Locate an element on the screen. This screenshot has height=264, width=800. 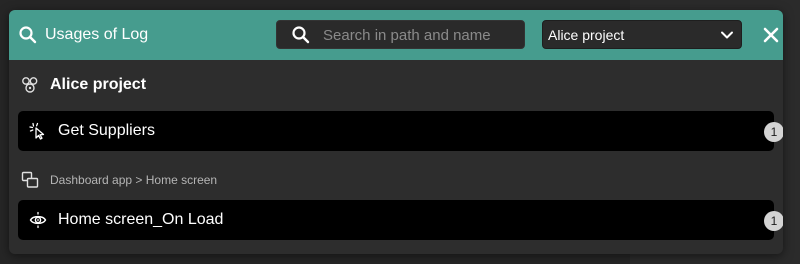
project-dropdown: Alice project is located at coordinates (642, 34).